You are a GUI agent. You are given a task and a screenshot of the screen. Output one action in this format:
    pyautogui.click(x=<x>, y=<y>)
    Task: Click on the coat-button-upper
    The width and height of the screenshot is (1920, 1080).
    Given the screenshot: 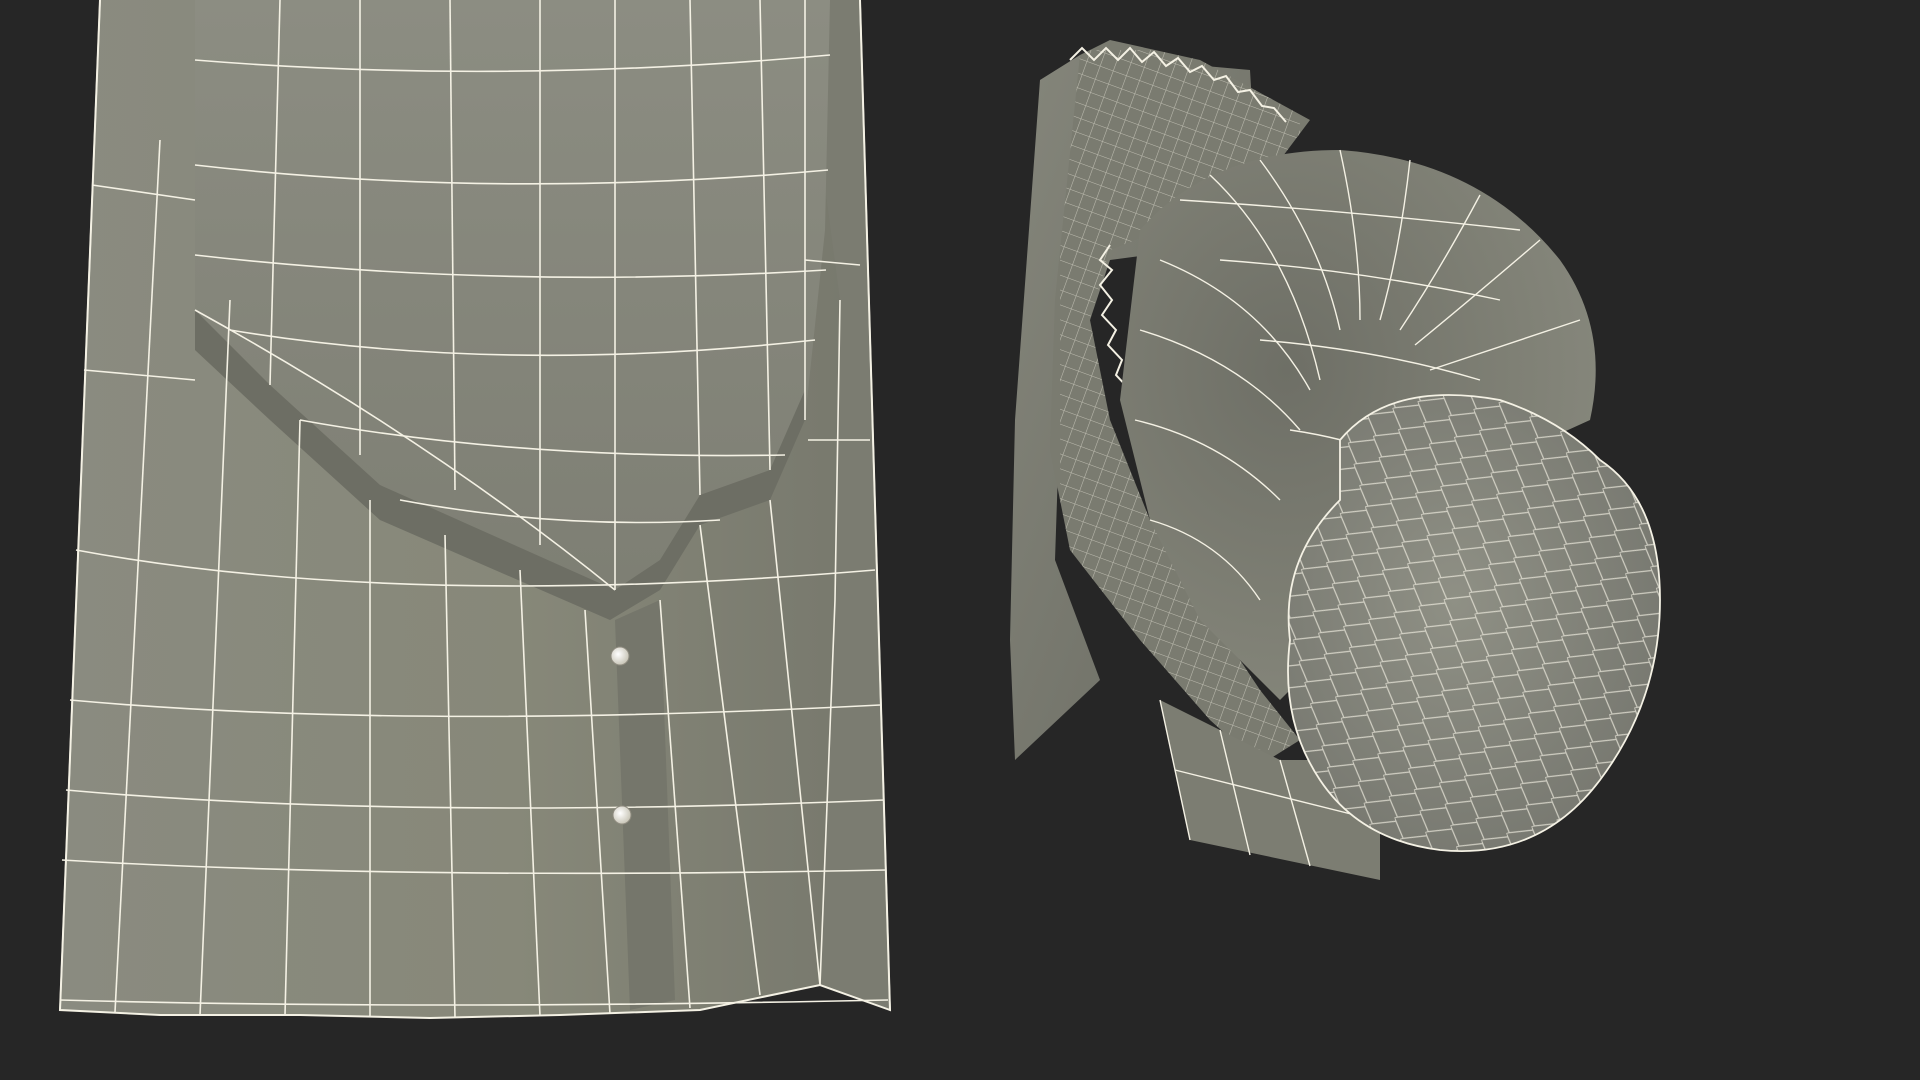 What is the action you would take?
    pyautogui.click(x=620, y=656)
    